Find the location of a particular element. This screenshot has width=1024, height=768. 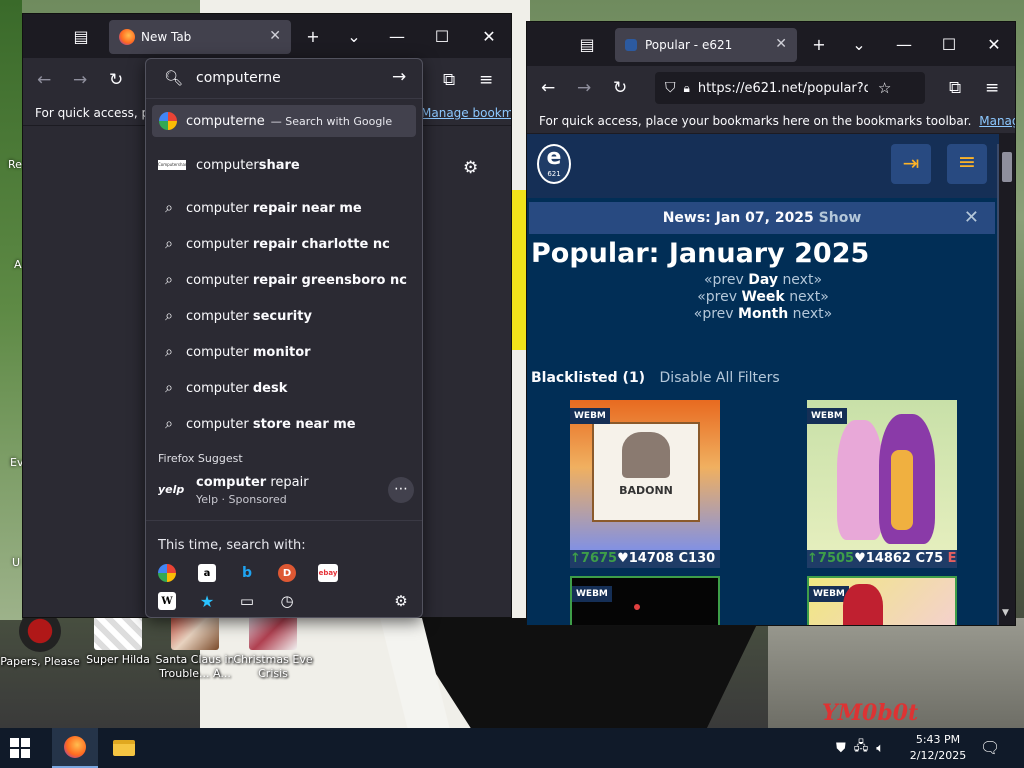

next-month-link: next» is located at coordinates (813, 314).